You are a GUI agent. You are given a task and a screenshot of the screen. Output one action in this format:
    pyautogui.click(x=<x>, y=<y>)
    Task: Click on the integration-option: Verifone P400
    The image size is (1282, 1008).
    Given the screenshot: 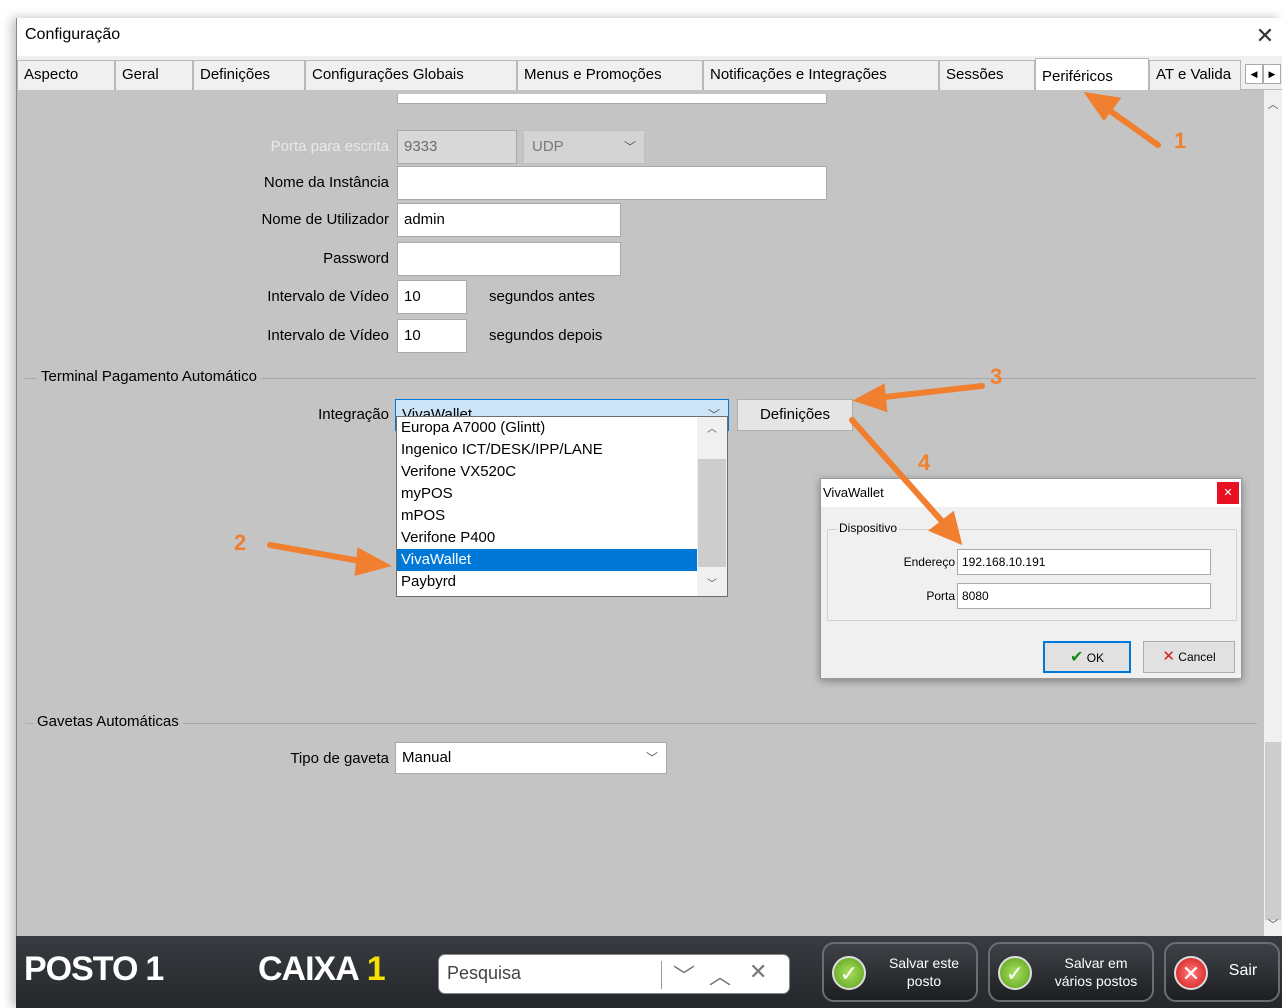 What is the action you would take?
    pyautogui.click(x=547, y=538)
    